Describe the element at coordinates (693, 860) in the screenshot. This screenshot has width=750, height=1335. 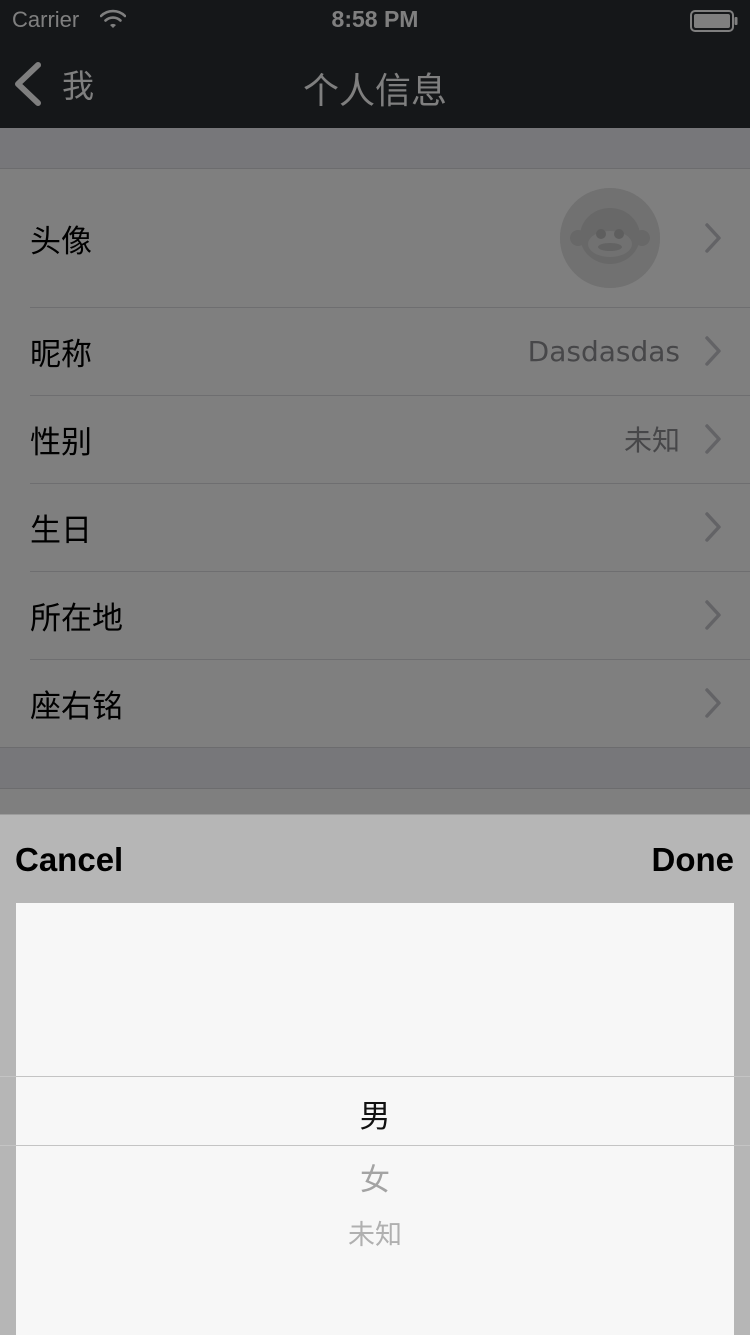
I see `done-button: Done` at that location.